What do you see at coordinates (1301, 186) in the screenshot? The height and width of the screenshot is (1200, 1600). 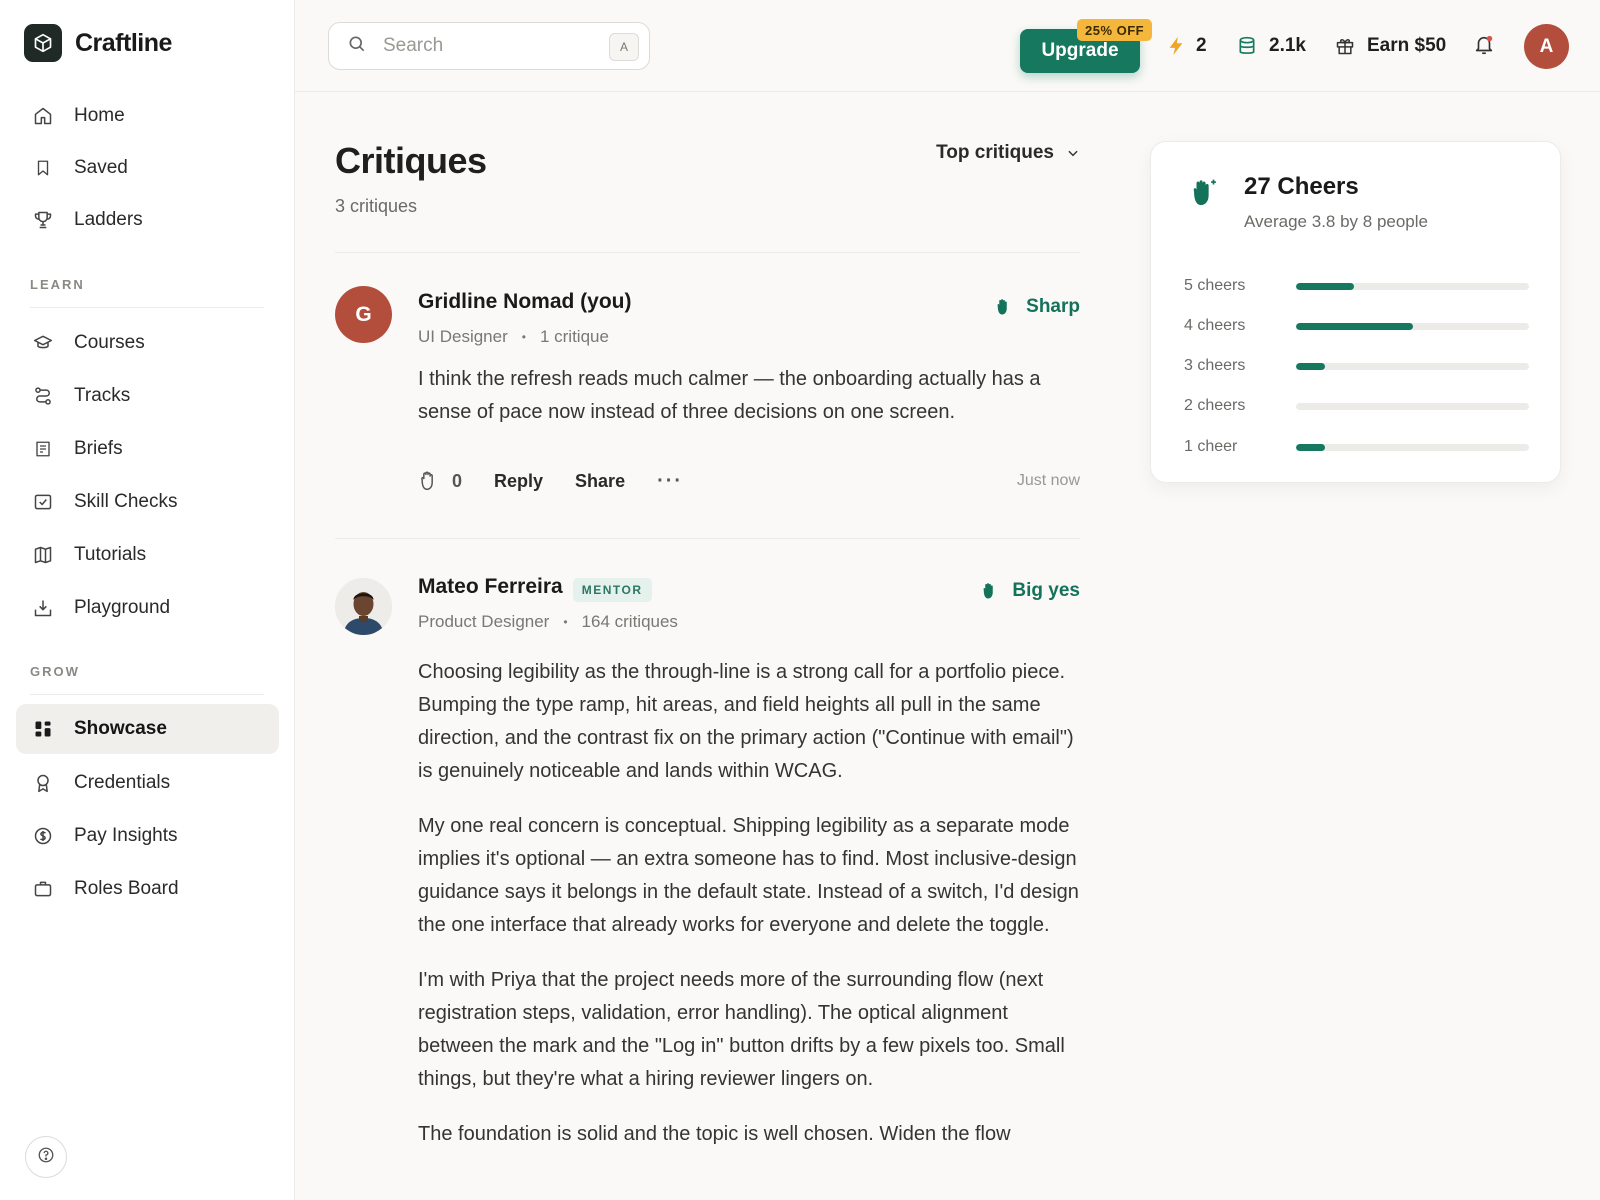 I see `cheers-total: 27 Cheers` at bounding box center [1301, 186].